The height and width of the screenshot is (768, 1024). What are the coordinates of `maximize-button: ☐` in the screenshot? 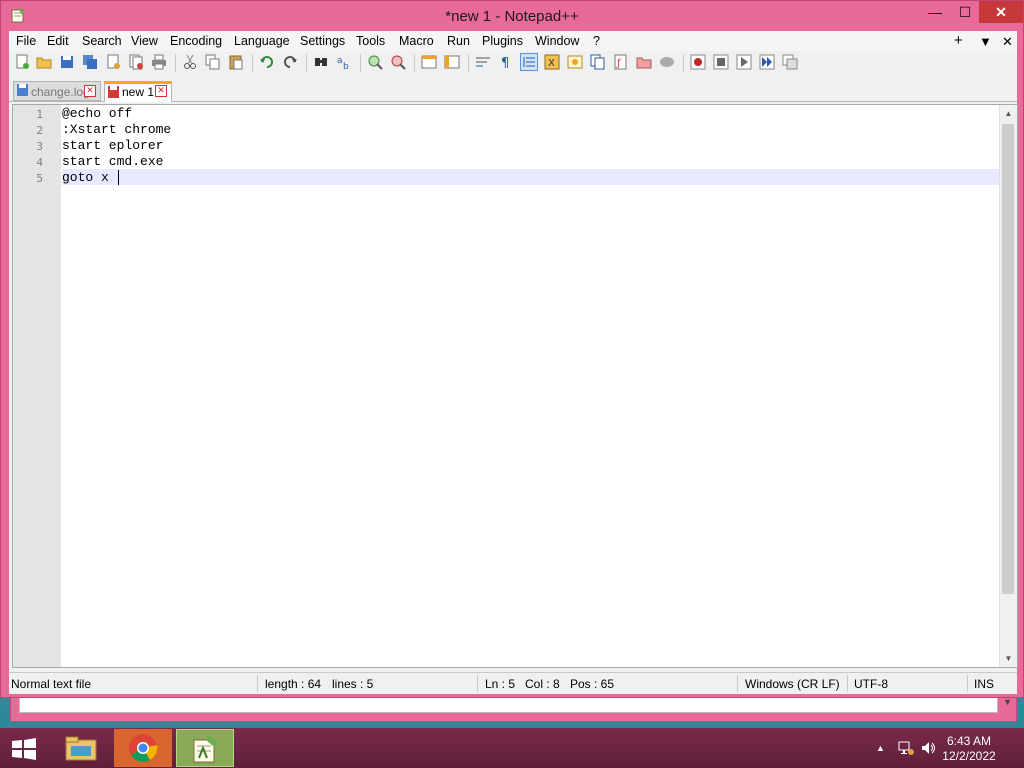 It's located at (965, 12).